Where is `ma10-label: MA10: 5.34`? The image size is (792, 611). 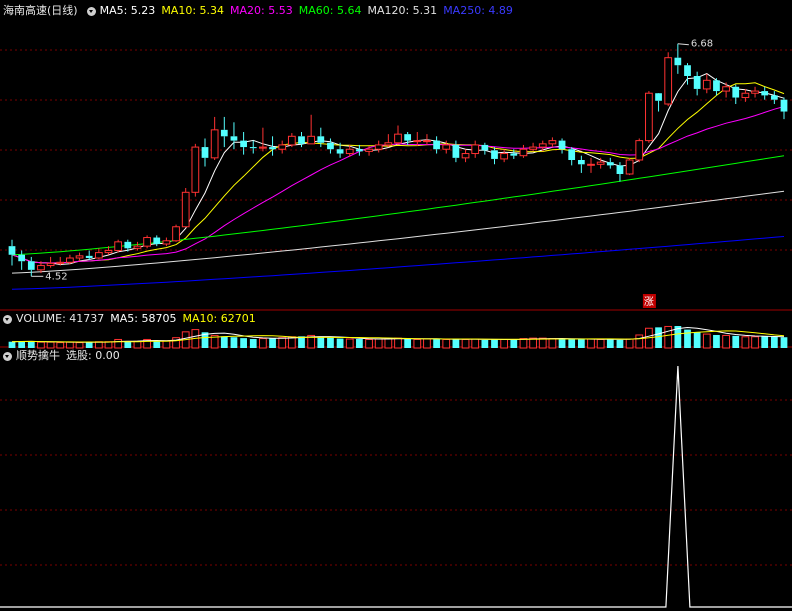 ma10-label: MA10: 5.34 is located at coordinates (193, 10).